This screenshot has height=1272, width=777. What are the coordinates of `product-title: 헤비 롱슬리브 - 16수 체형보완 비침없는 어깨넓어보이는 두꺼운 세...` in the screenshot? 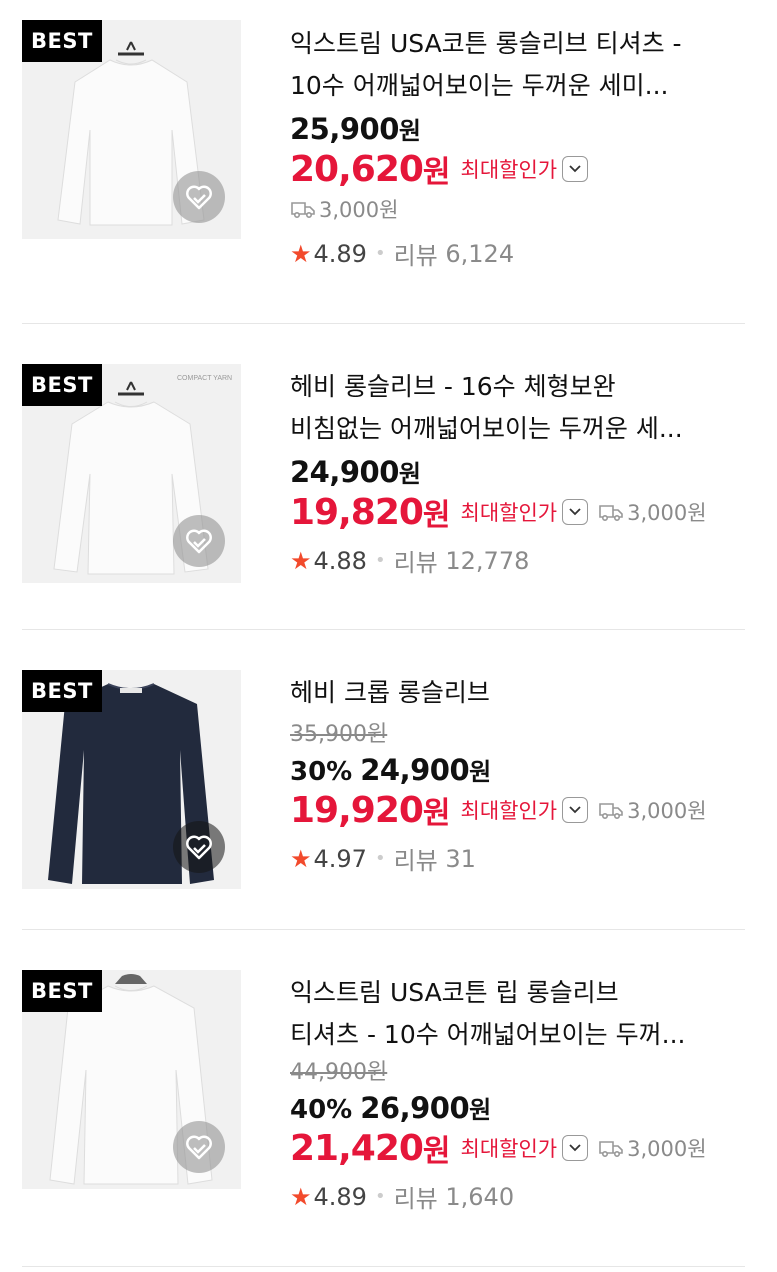 It's located at (510, 408).